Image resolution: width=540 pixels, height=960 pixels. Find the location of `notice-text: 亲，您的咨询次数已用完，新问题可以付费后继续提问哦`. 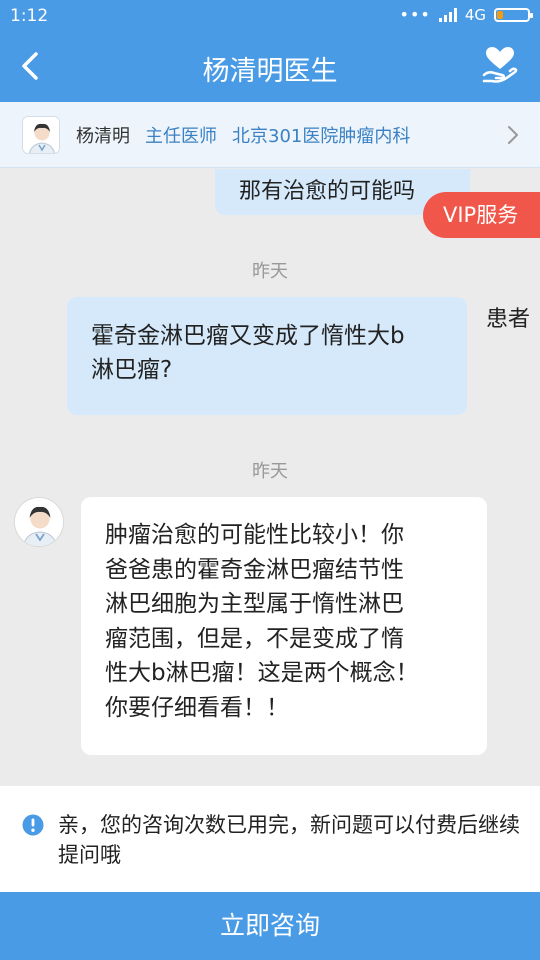

notice-text: 亲，您的咨询次数已用完，新问题可以付费后继续提问哦 is located at coordinates (289, 840).